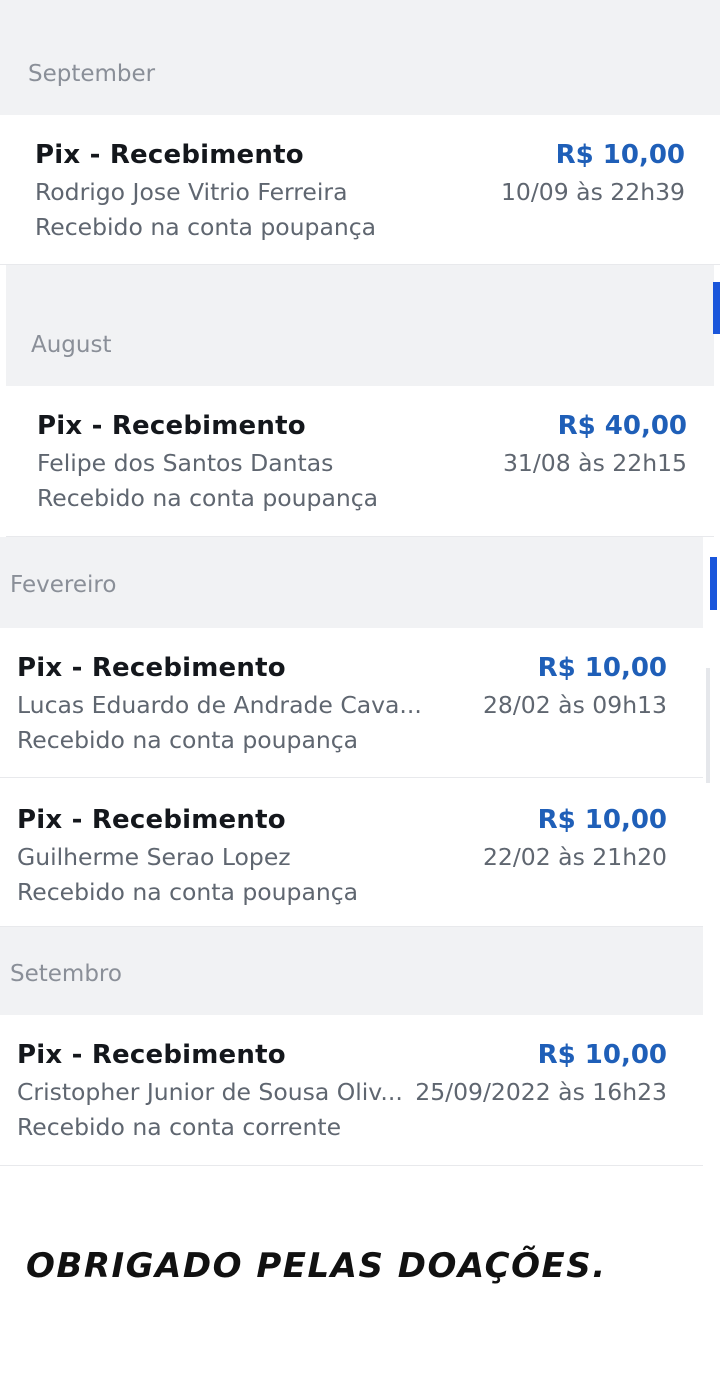 This screenshot has width=720, height=1392. What do you see at coordinates (592, 192) in the screenshot?
I see `transaction-date: 10/09 às 22h39` at bounding box center [592, 192].